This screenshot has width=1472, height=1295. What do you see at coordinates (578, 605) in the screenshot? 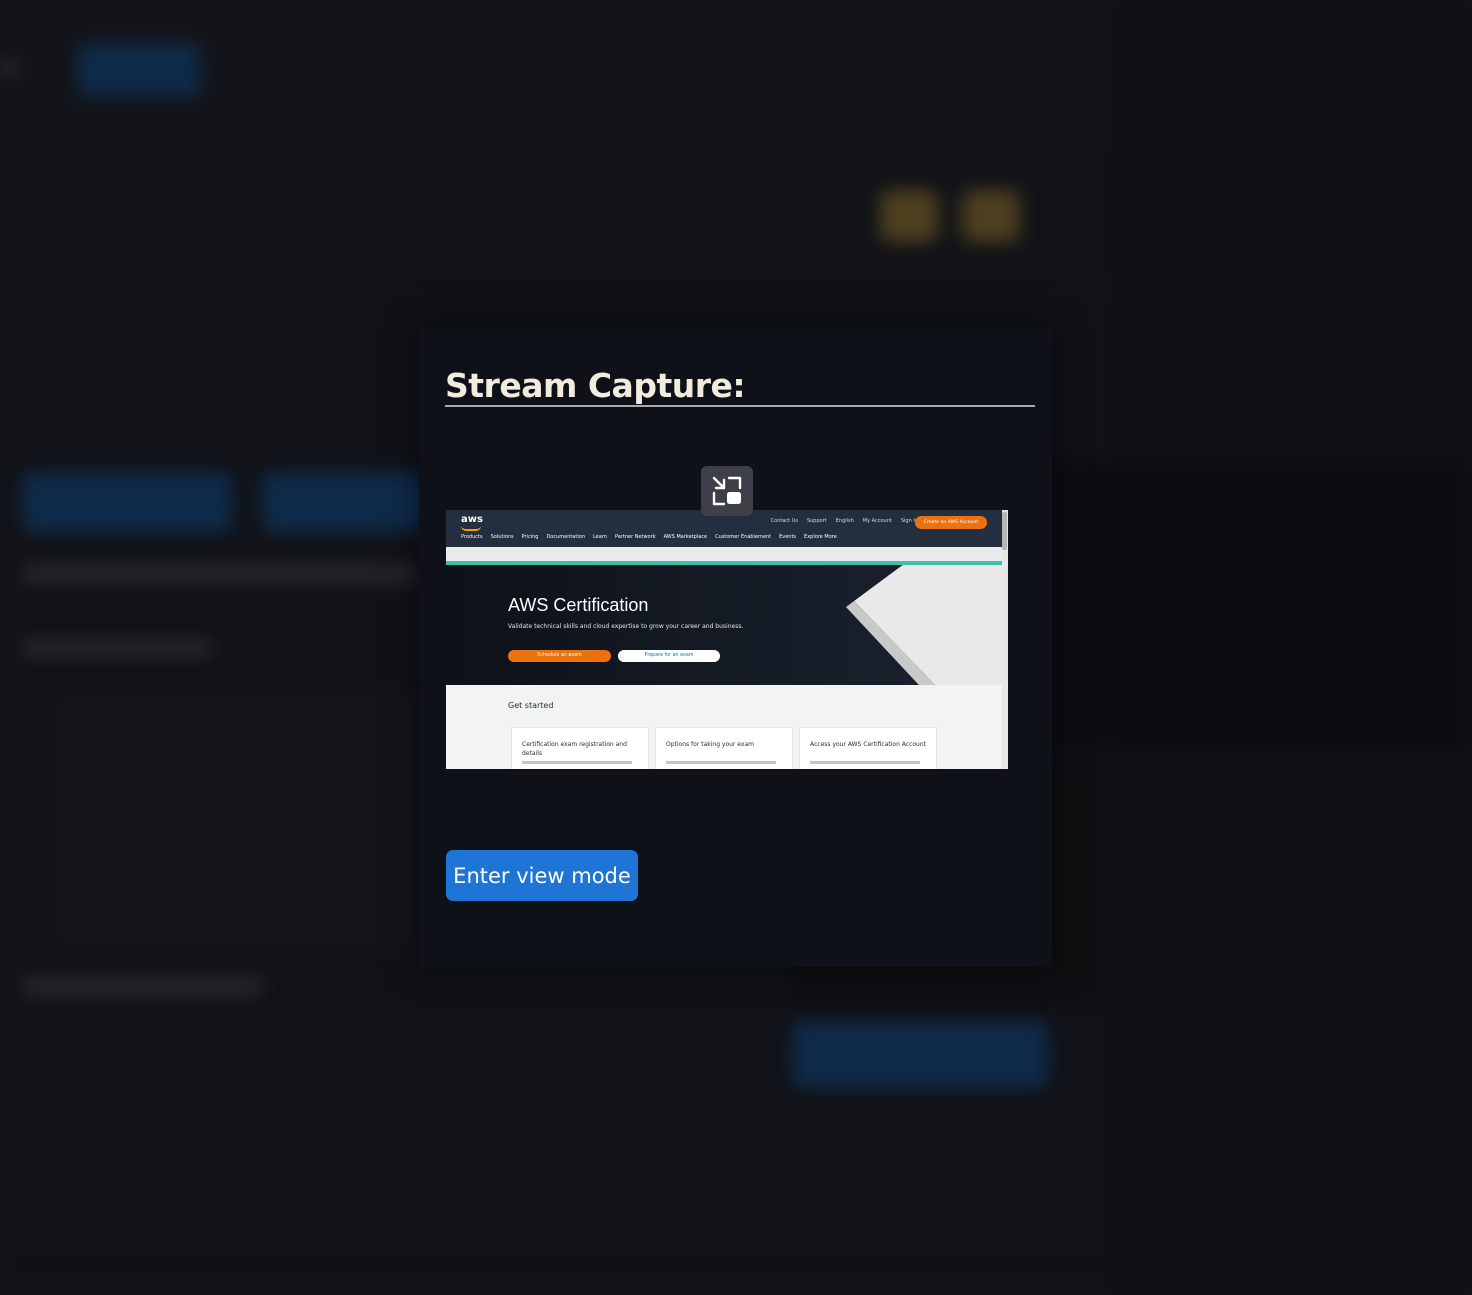
I see `aws-hero-title: AWS Certification` at bounding box center [578, 605].